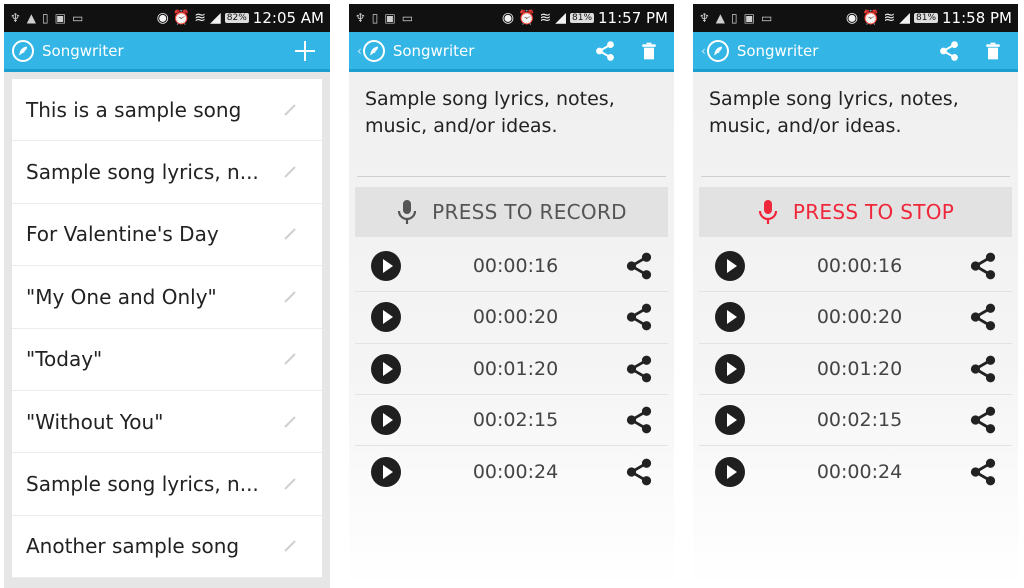 The image size is (1024, 588). Describe the element at coordinates (167, 110) in the screenshot. I see `song-item: This is a sample song` at that location.